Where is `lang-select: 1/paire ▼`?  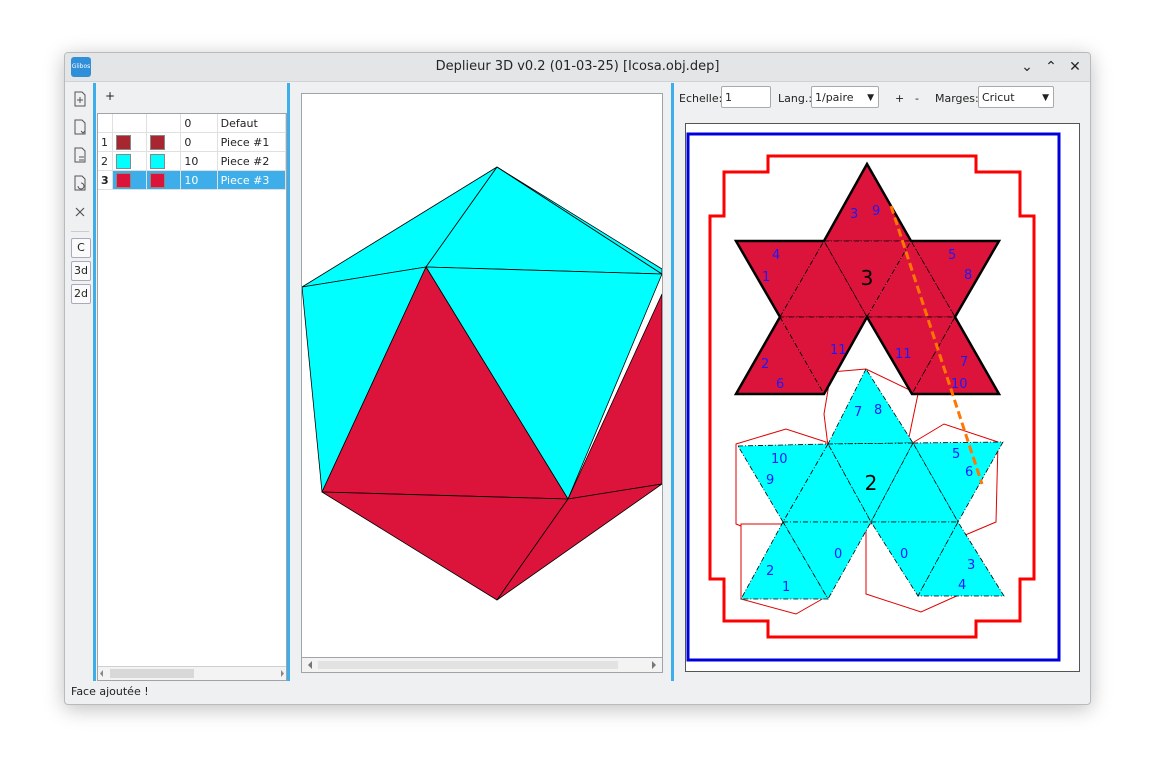
lang-select: 1/paire ▼ is located at coordinates (845, 97).